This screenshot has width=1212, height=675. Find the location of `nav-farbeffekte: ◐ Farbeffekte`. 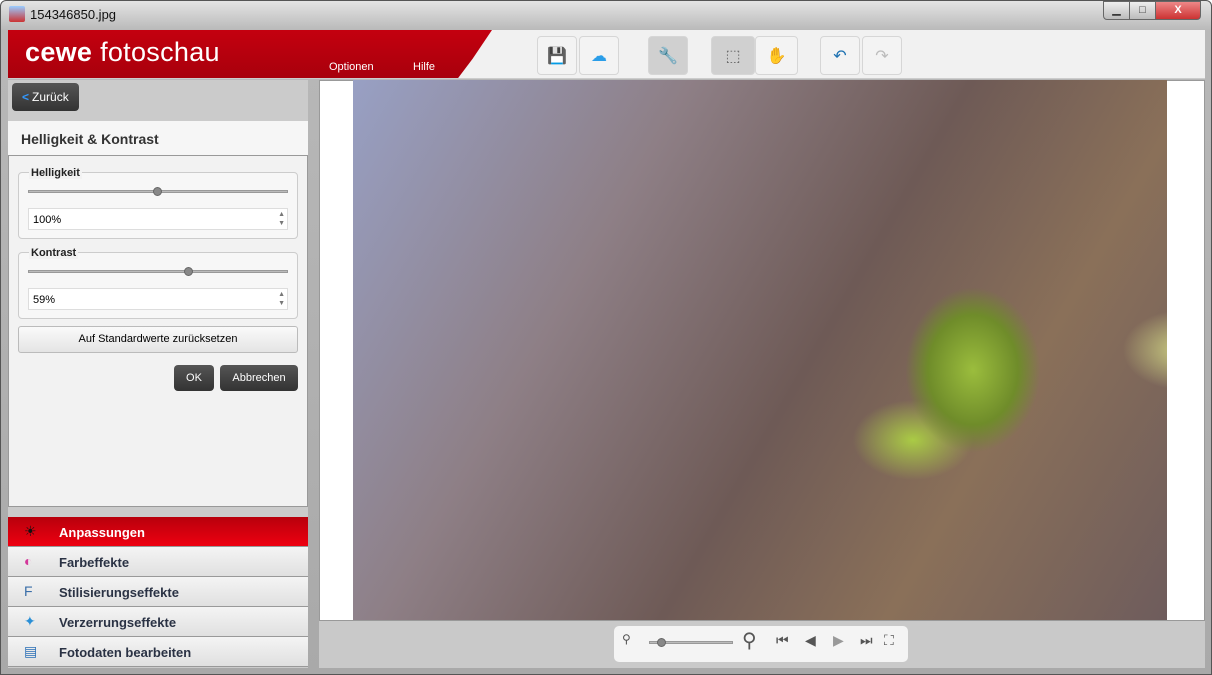

nav-farbeffekte: ◐ Farbeffekte is located at coordinates (158, 562).